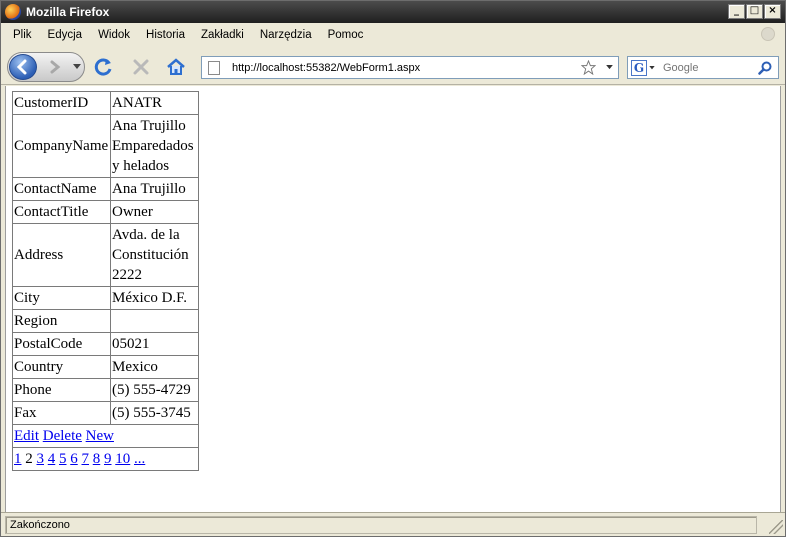  I want to click on activity-throbber-icon, so click(768, 34).